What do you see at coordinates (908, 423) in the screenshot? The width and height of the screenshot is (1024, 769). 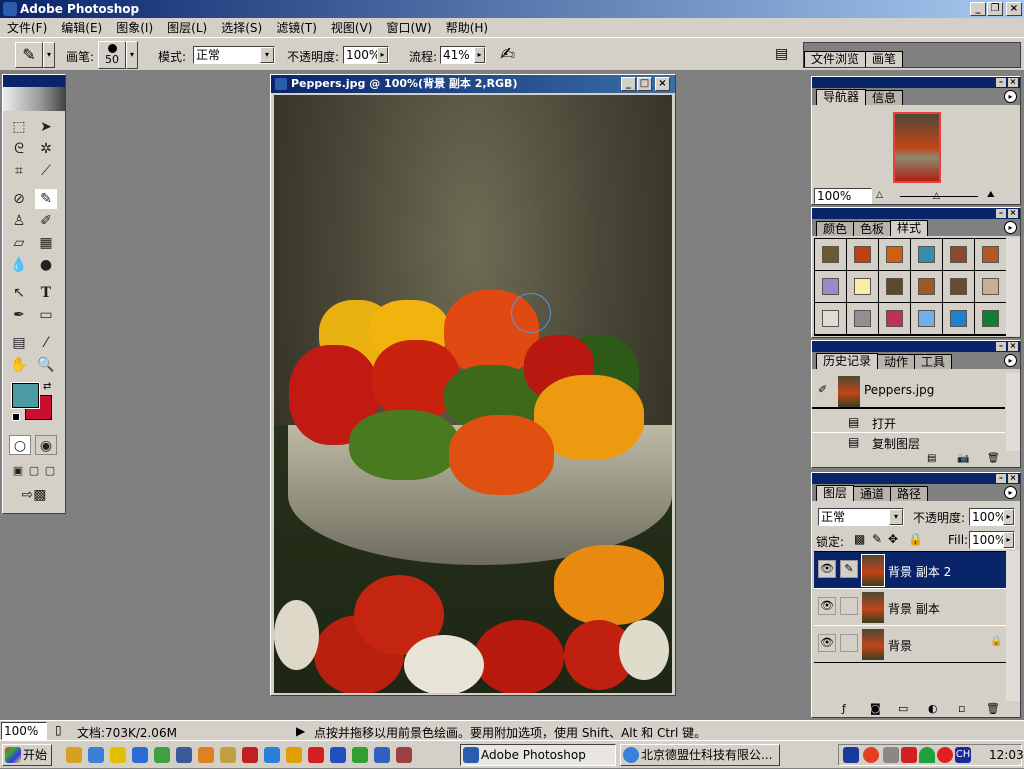 I see `history-item: ▤ 打开` at bounding box center [908, 423].